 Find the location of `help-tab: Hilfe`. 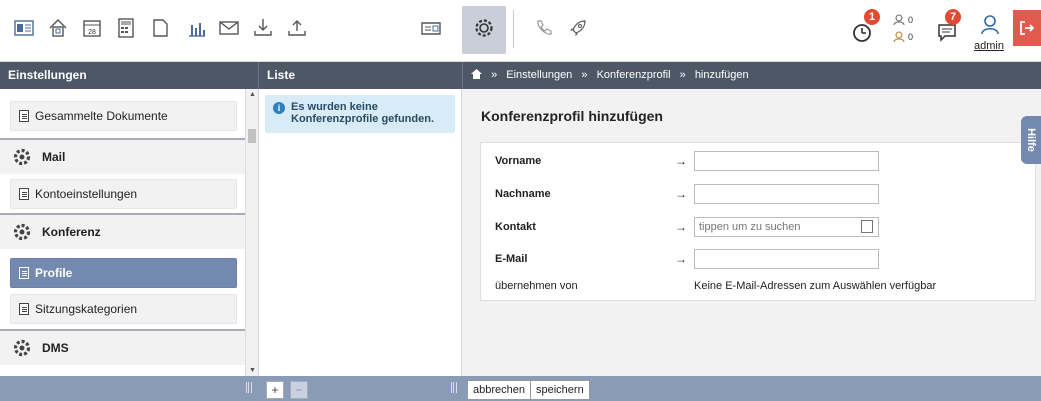

help-tab: Hilfe is located at coordinates (1031, 140).